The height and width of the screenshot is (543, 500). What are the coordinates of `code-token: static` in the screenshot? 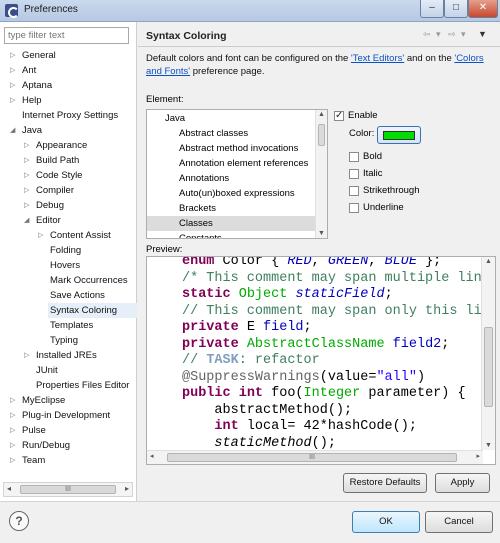 It's located at (206, 294).